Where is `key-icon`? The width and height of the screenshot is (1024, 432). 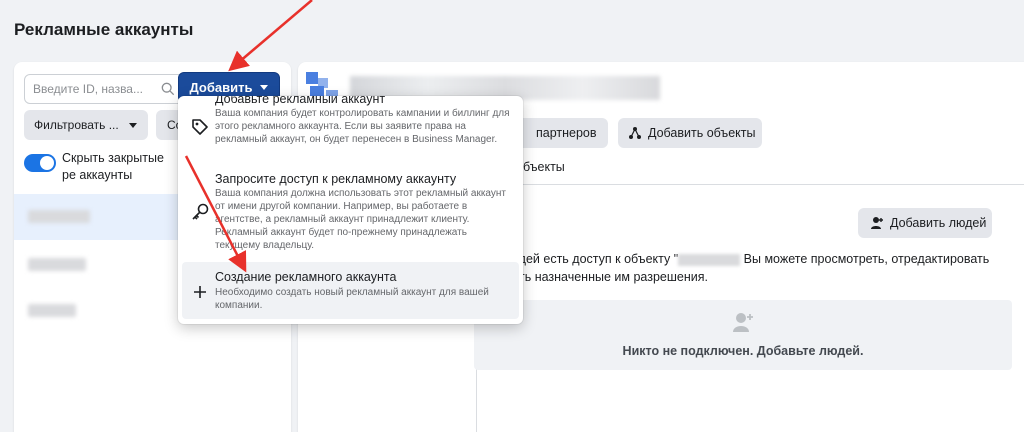
key-icon is located at coordinates (200, 211).